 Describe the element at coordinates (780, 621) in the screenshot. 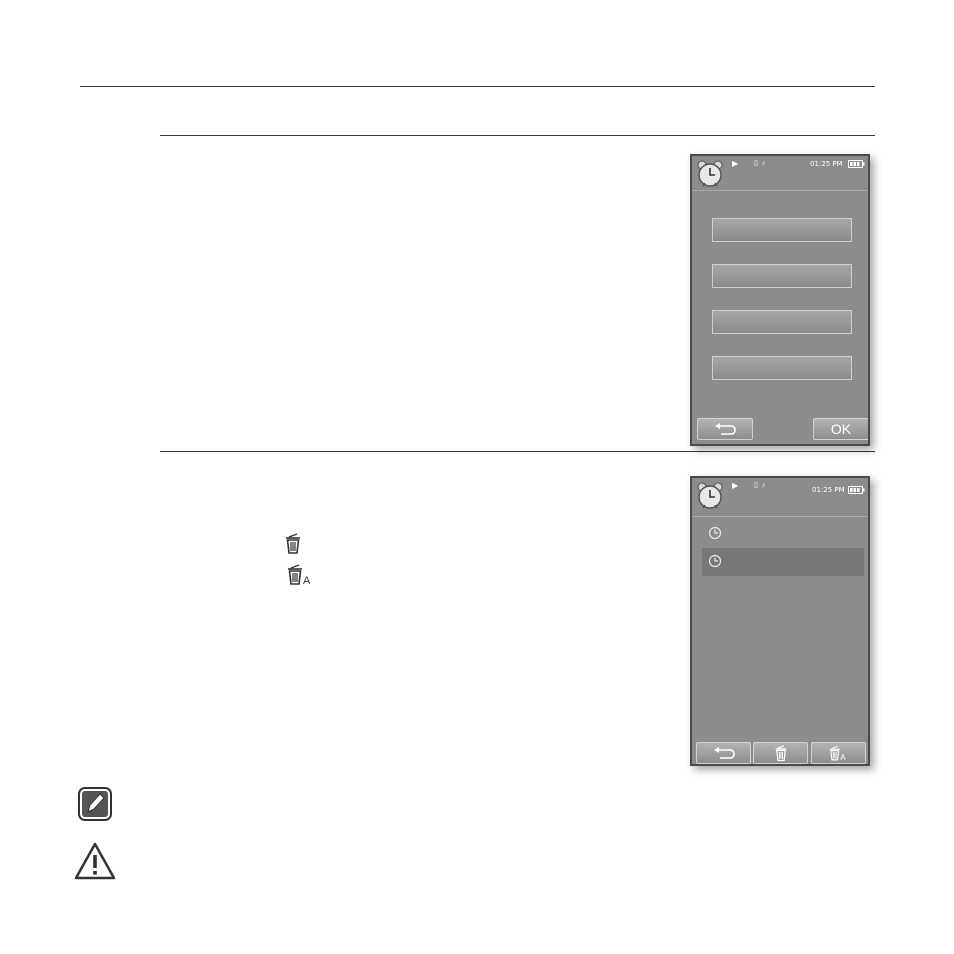

I see `device-screen-alarm-list: ▶ ▯ ♪ 01:25 PM A` at that location.